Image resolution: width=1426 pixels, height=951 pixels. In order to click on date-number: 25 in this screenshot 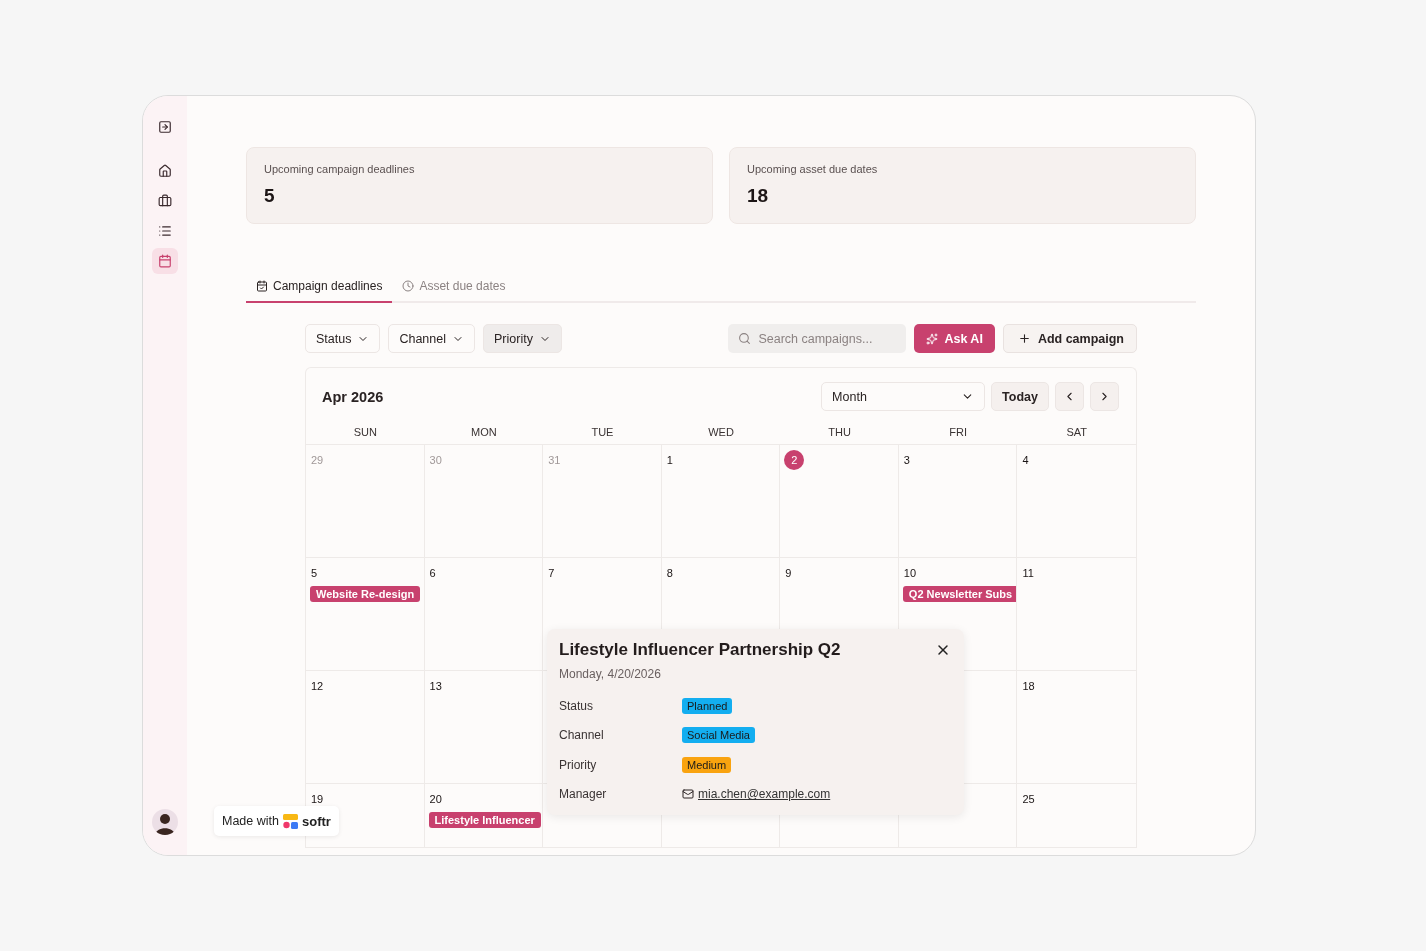, I will do `click(1028, 799)`.